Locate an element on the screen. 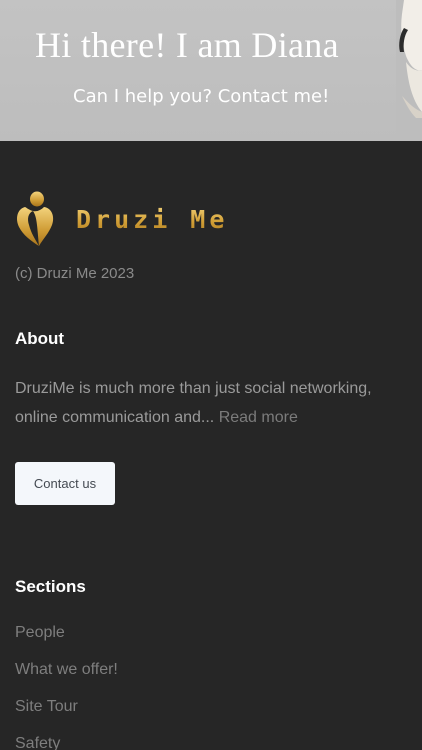 The height and width of the screenshot is (750, 422). read-more-link: Read more is located at coordinates (258, 417).